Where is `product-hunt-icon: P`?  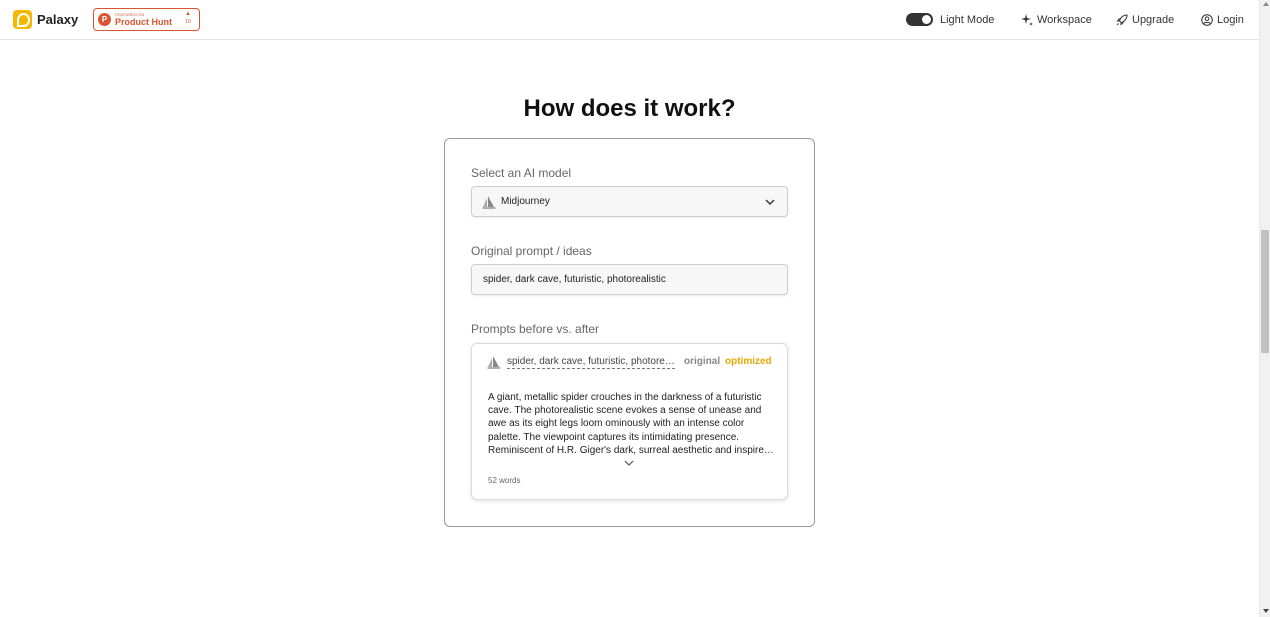
product-hunt-icon: P is located at coordinates (104, 19).